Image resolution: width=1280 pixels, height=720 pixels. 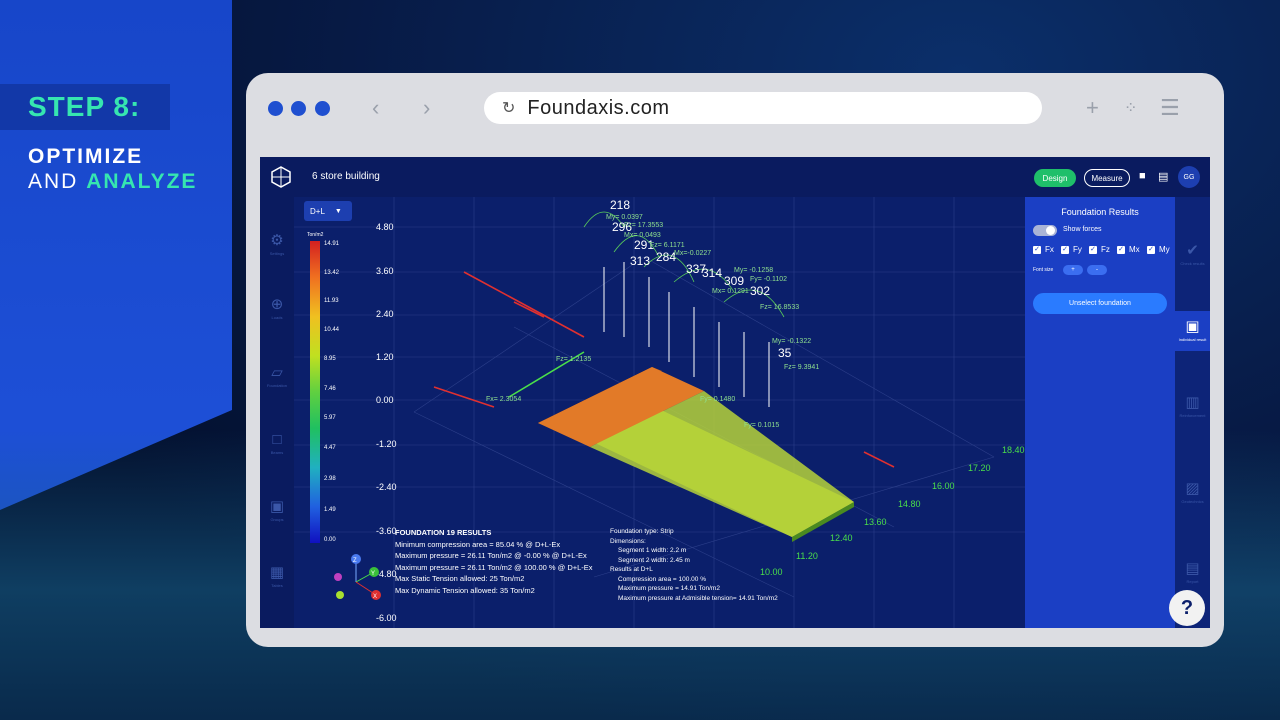 I want to click on reload-icon: ↻, so click(x=508, y=108).